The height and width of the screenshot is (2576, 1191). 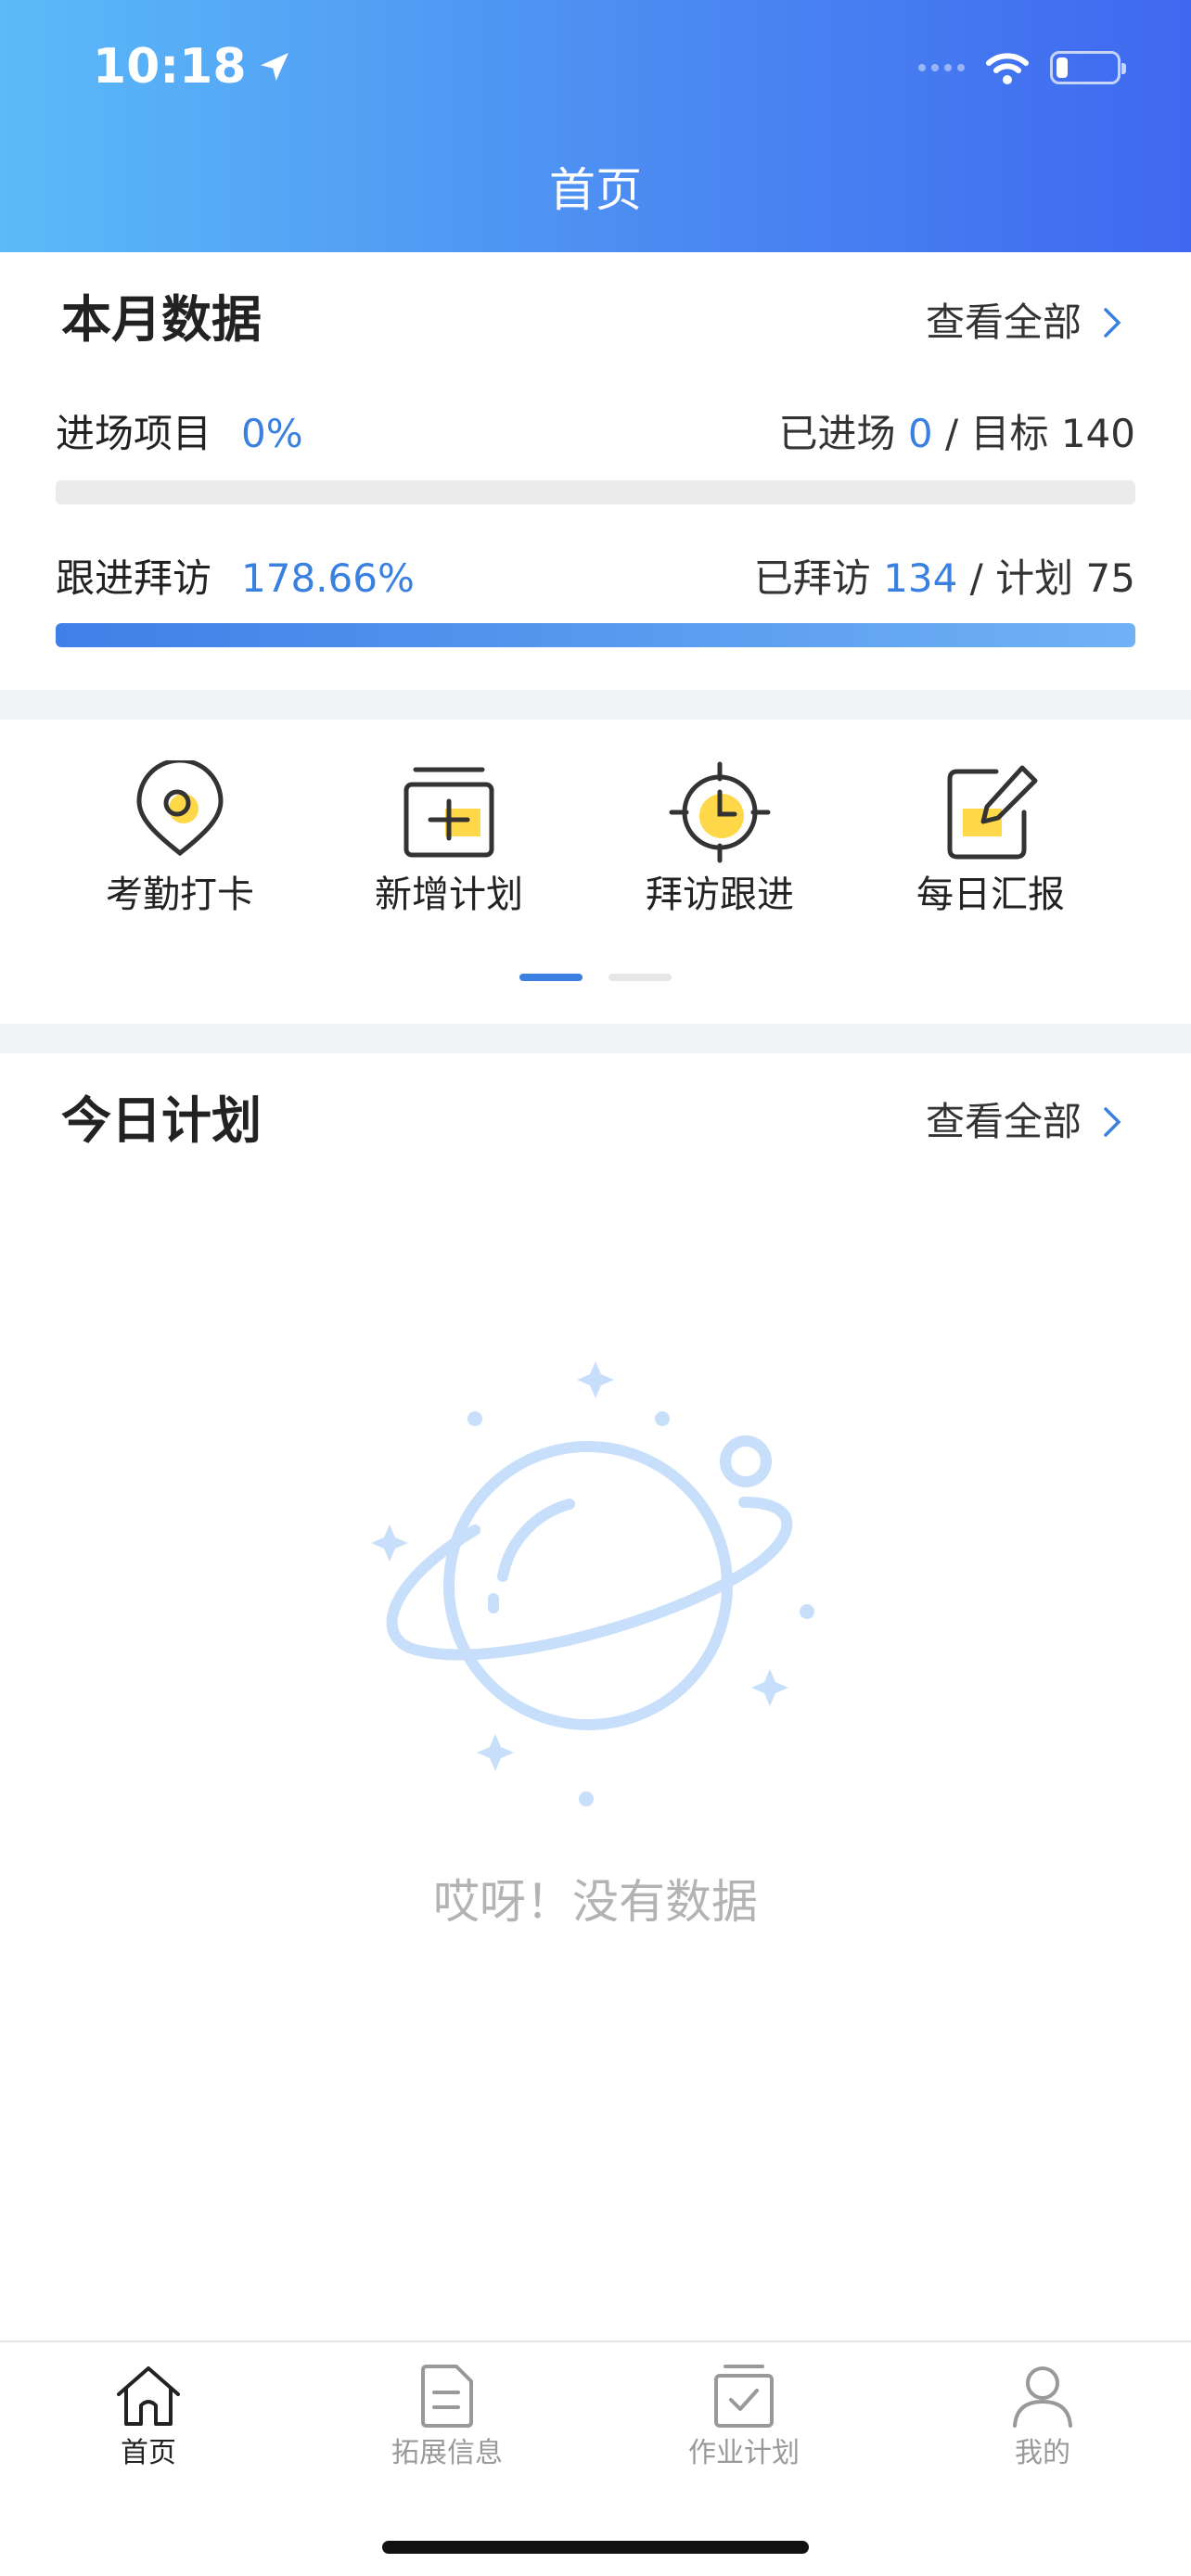 I want to click on user-icon, so click(x=1042, y=2397).